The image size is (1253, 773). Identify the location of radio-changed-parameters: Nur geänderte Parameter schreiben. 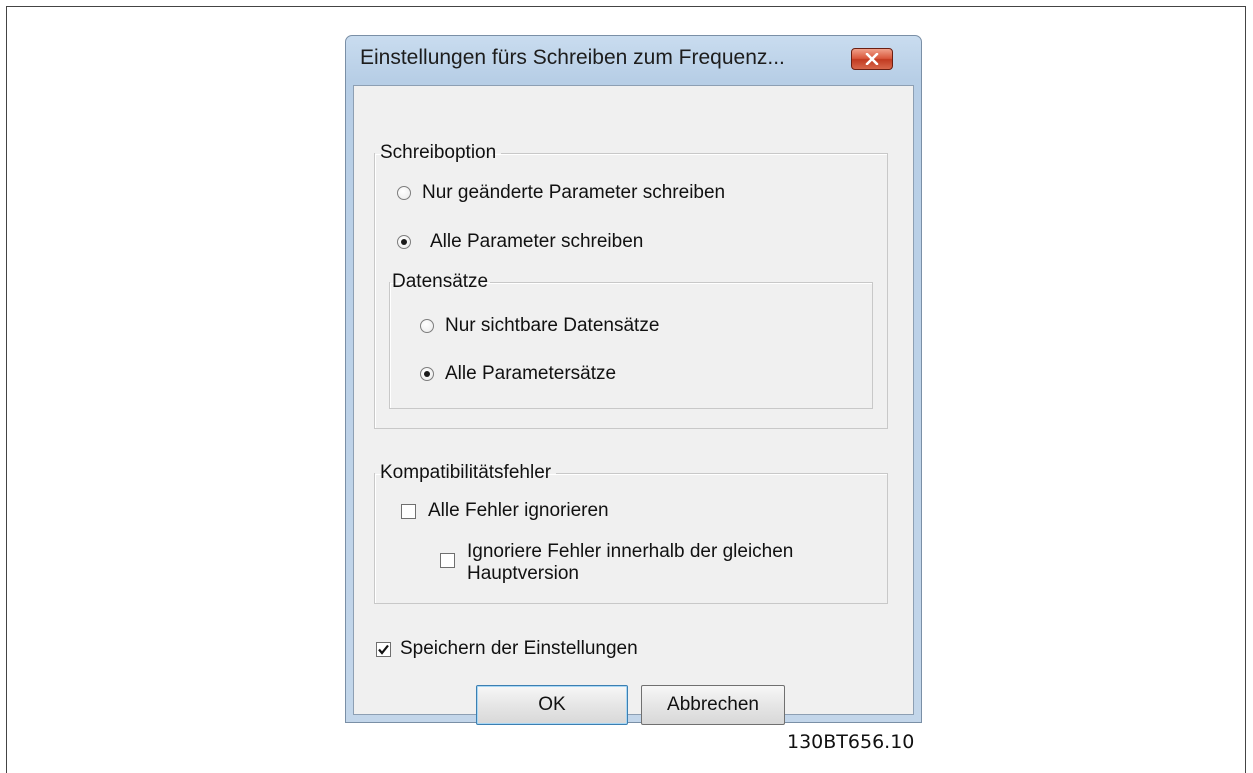
(561, 193).